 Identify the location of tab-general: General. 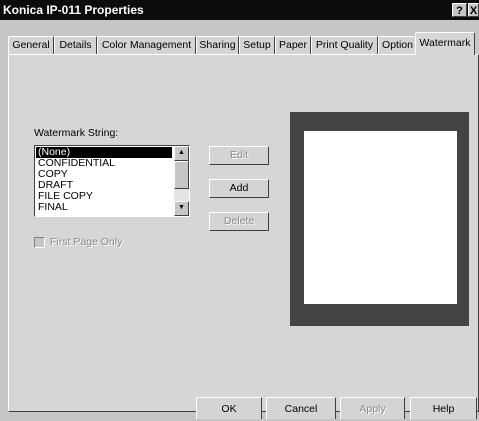
(31, 45).